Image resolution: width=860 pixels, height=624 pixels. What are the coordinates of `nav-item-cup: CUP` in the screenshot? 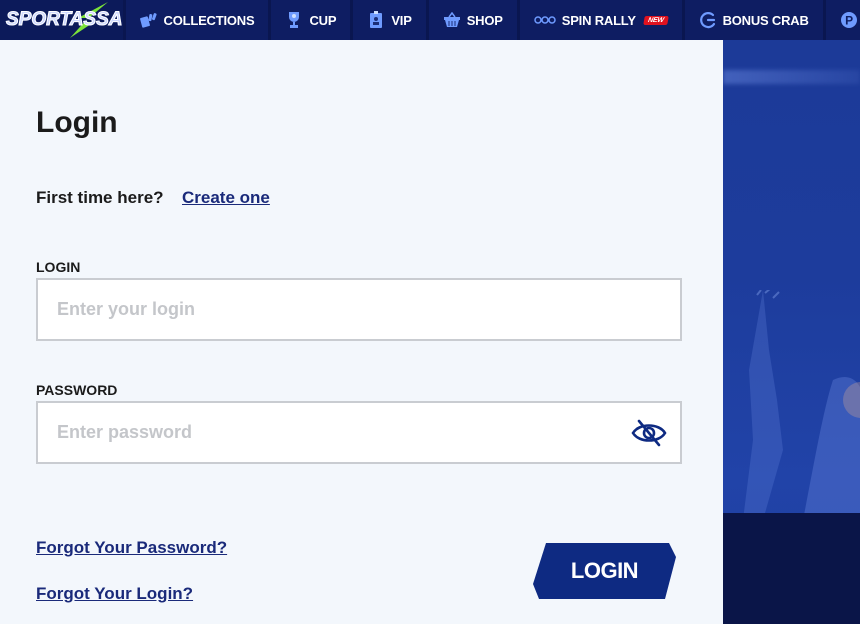 It's located at (309, 20).